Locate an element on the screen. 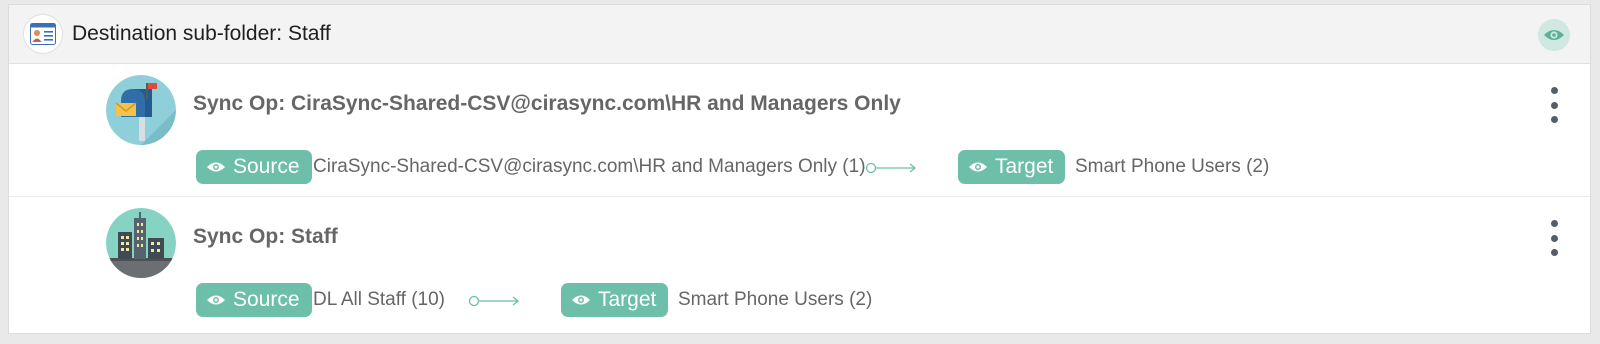 This screenshot has width=1600, height=344. folder-title: Destination sub-folder: Staff is located at coordinates (201, 33).